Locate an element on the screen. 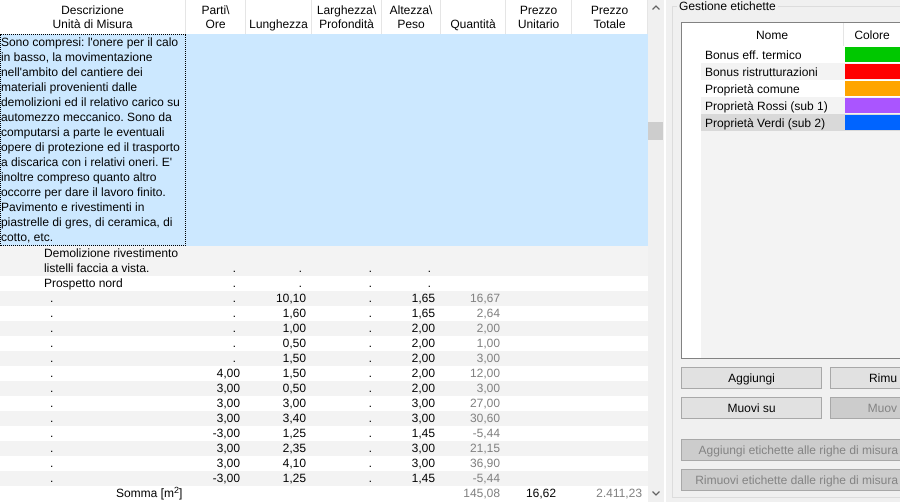 This screenshot has width=900, height=502. table-cell-text: 16,62 is located at coordinates (541, 493).